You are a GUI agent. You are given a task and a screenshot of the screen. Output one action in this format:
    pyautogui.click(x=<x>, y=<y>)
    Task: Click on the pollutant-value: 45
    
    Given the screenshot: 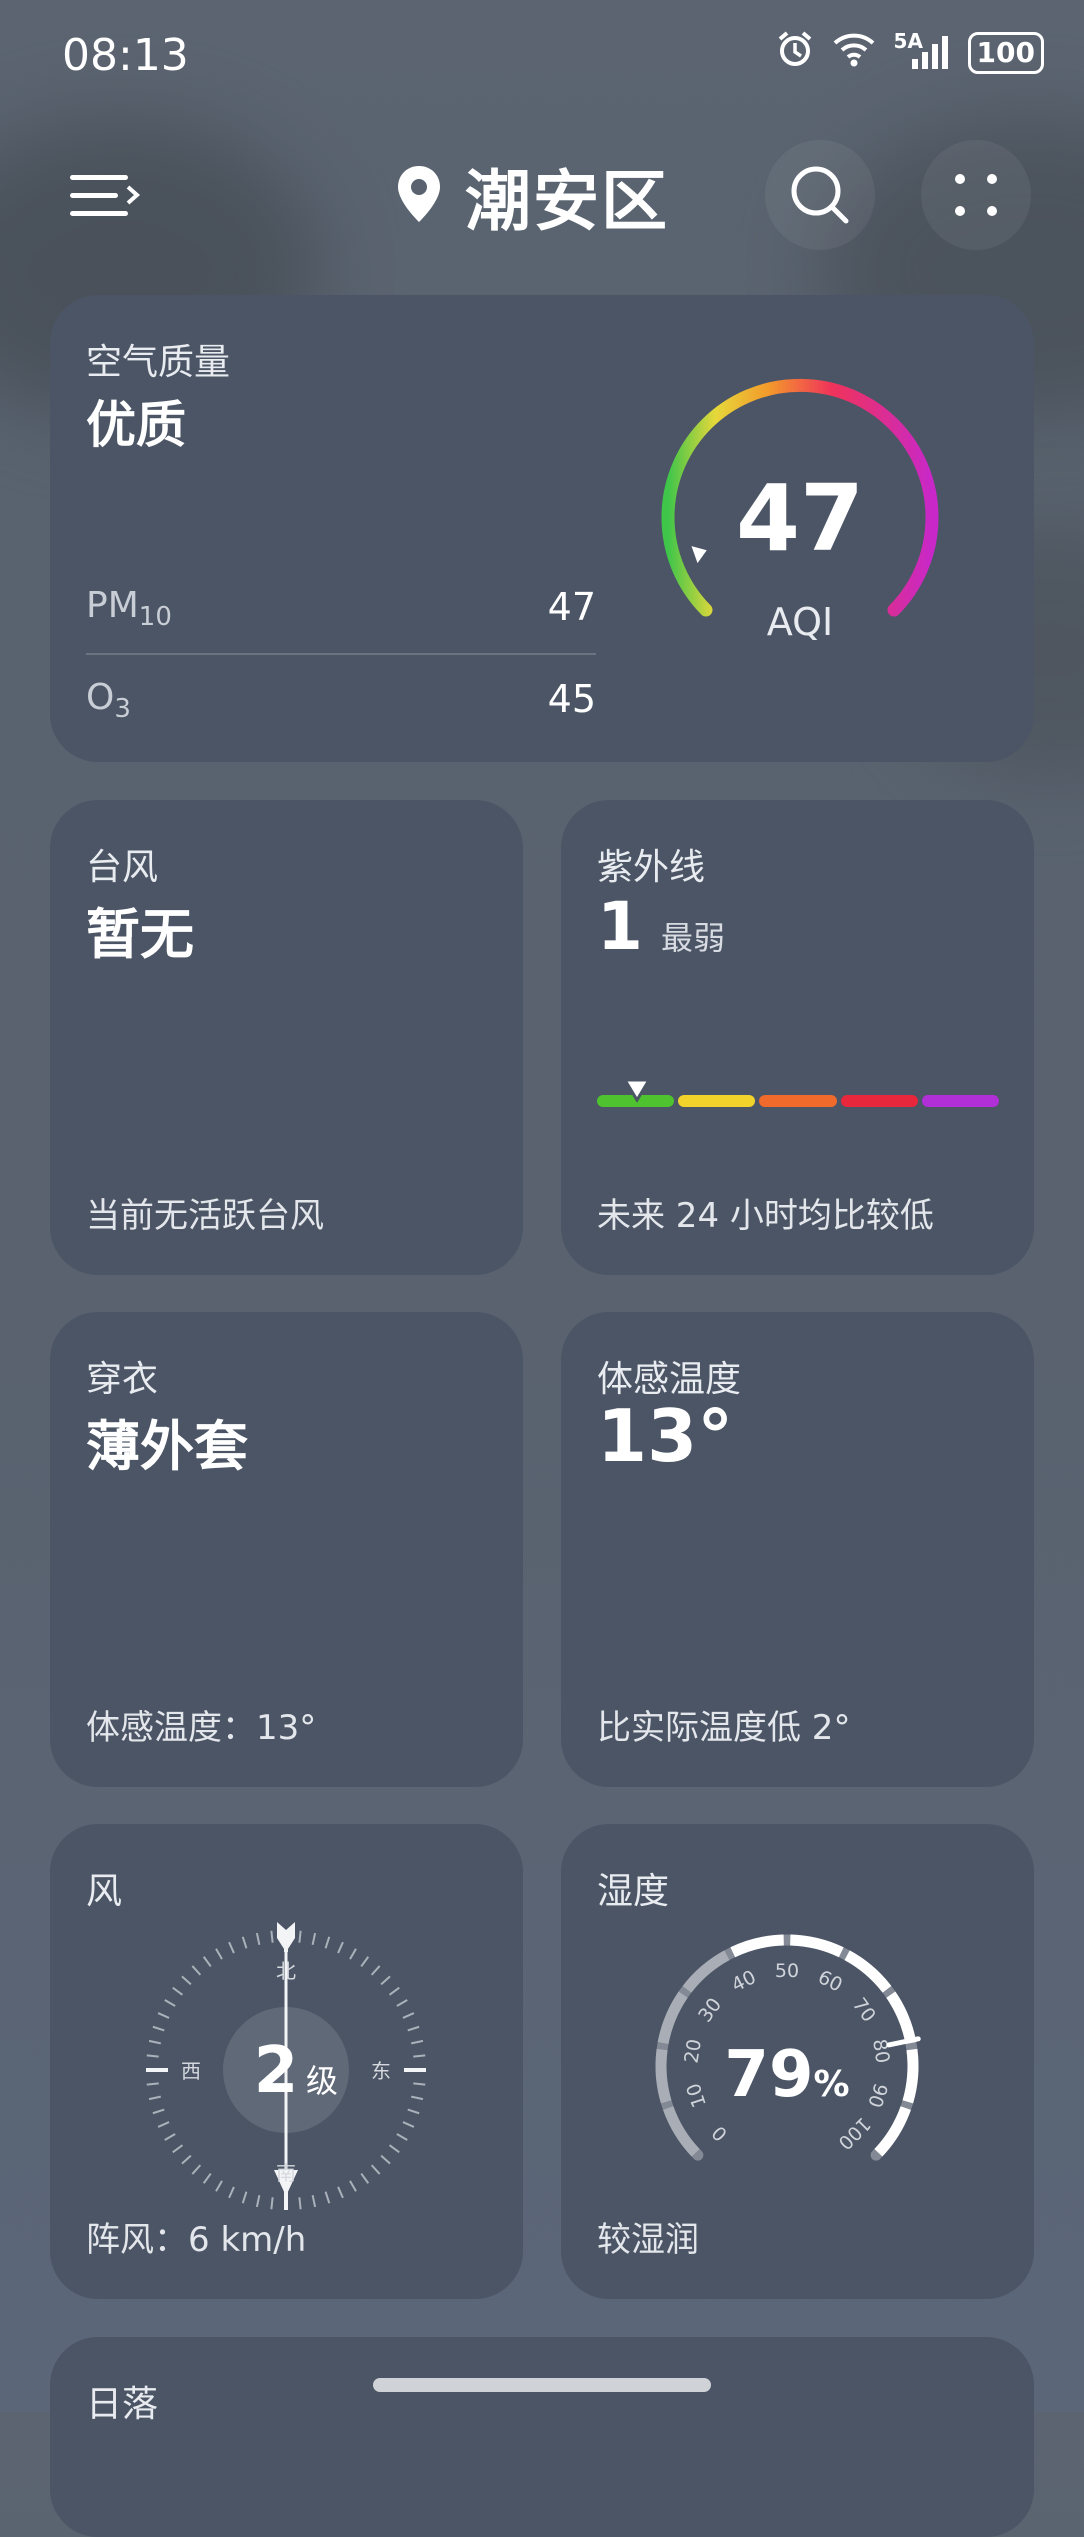 What is the action you would take?
    pyautogui.click(x=571, y=699)
    